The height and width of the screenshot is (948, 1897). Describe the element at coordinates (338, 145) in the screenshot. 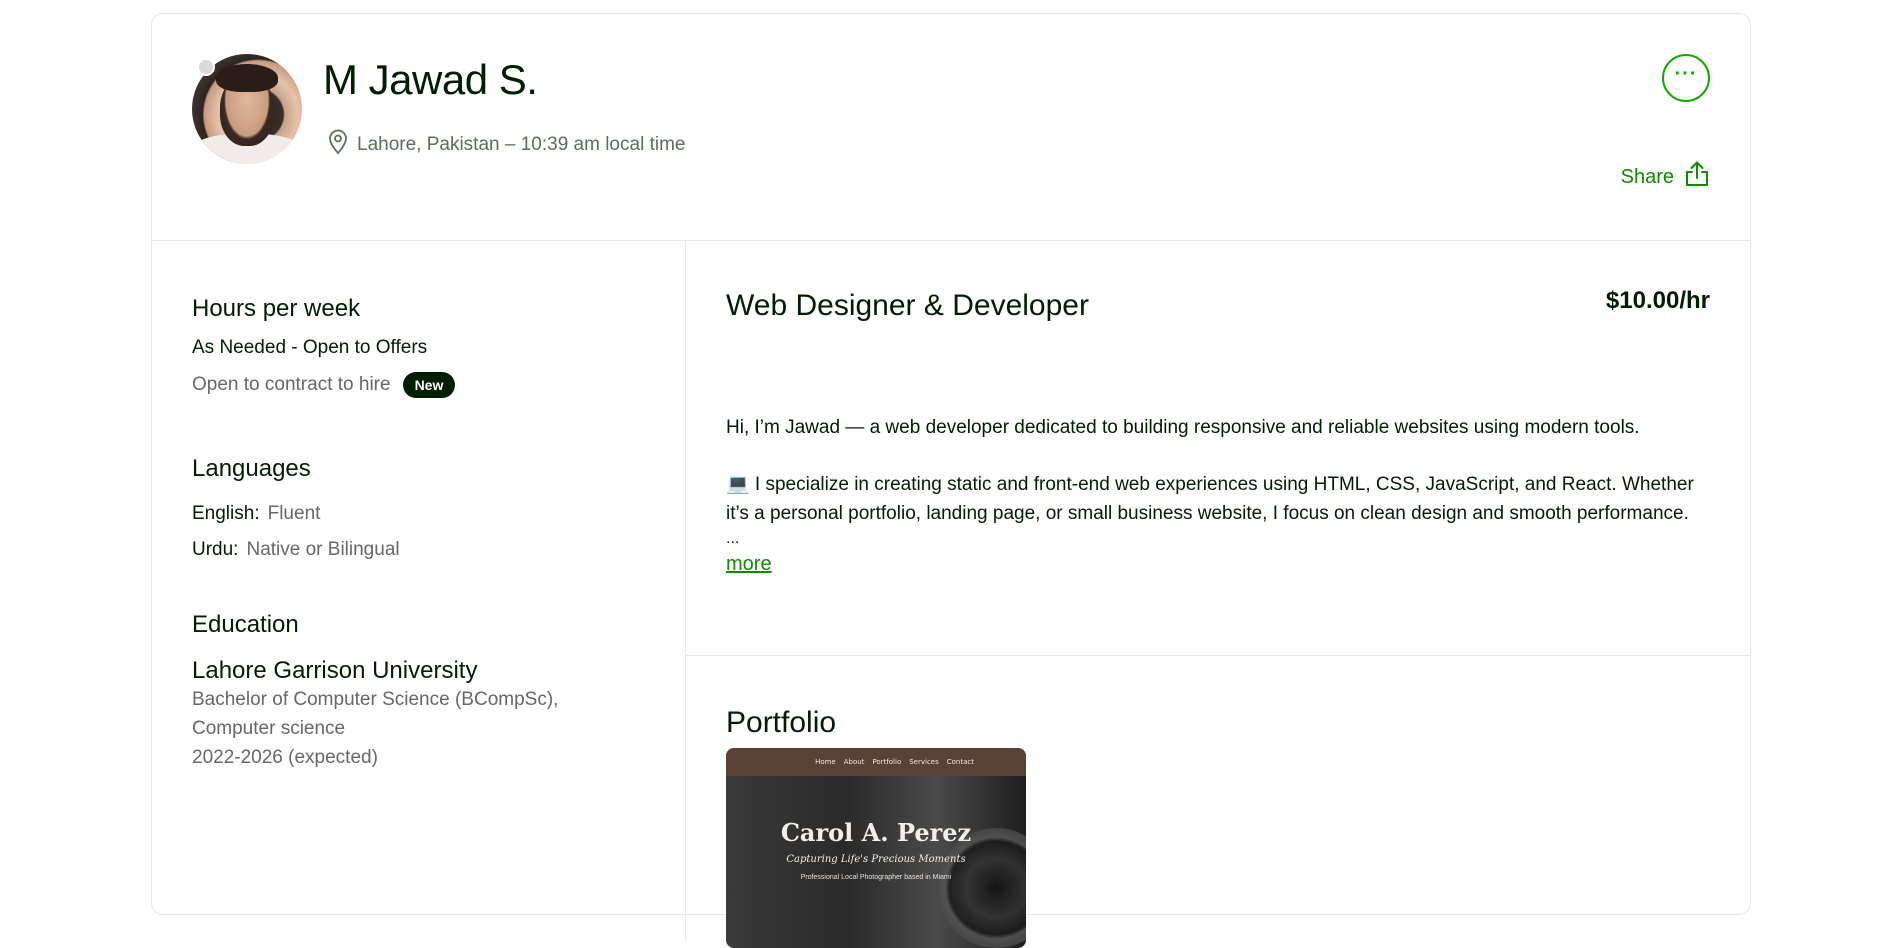

I see `map-pin-icon` at that location.